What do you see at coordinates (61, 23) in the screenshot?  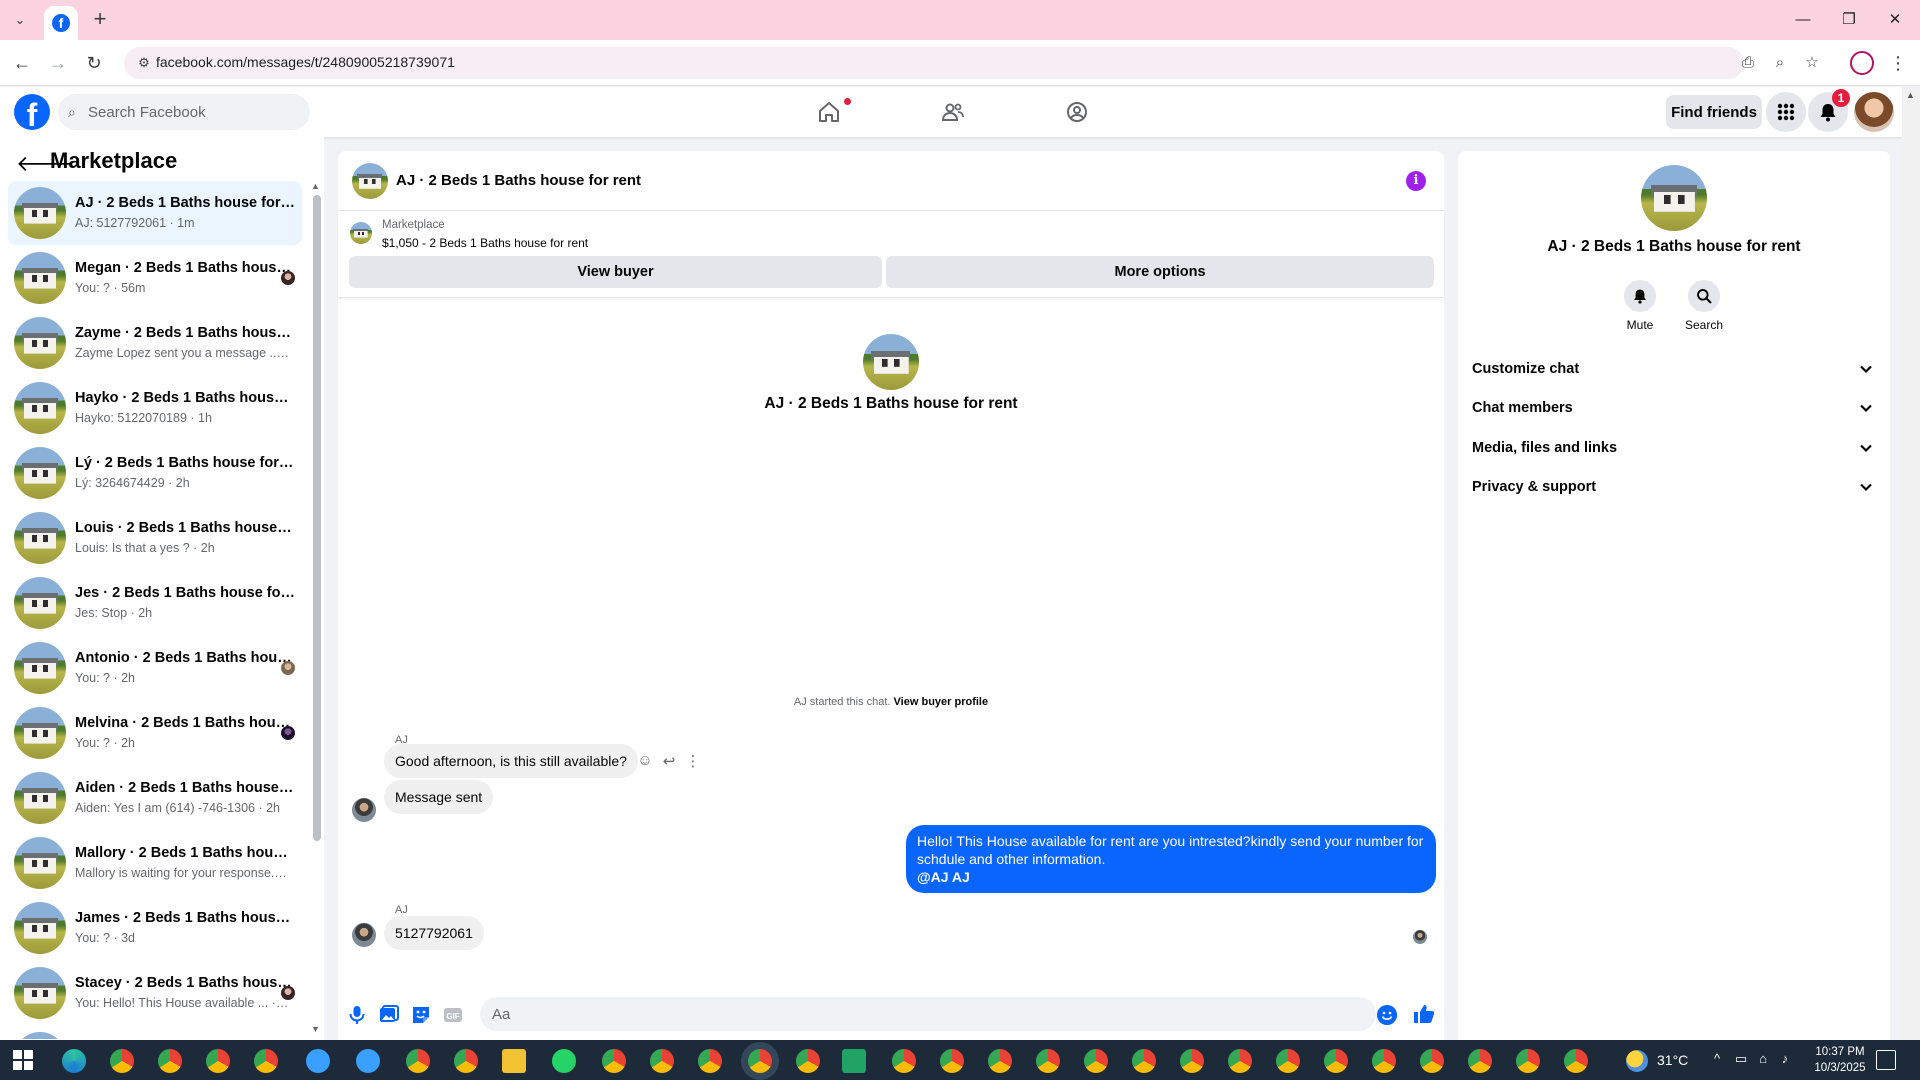 I see `tab-facebook: f` at bounding box center [61, 23].